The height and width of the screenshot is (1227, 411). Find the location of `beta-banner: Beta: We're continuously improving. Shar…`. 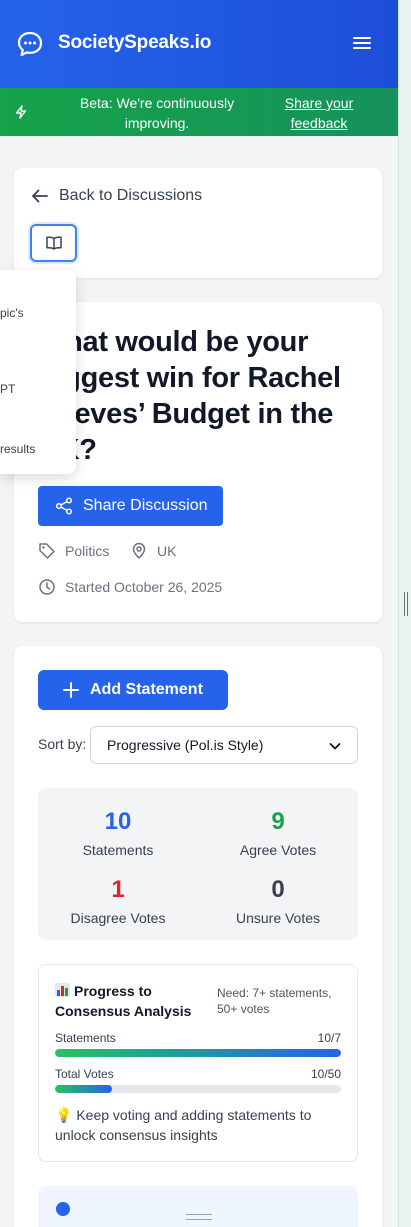

beta-banner: Beta: We're continuously improving. Shar… is located at coordinates (199, 112).